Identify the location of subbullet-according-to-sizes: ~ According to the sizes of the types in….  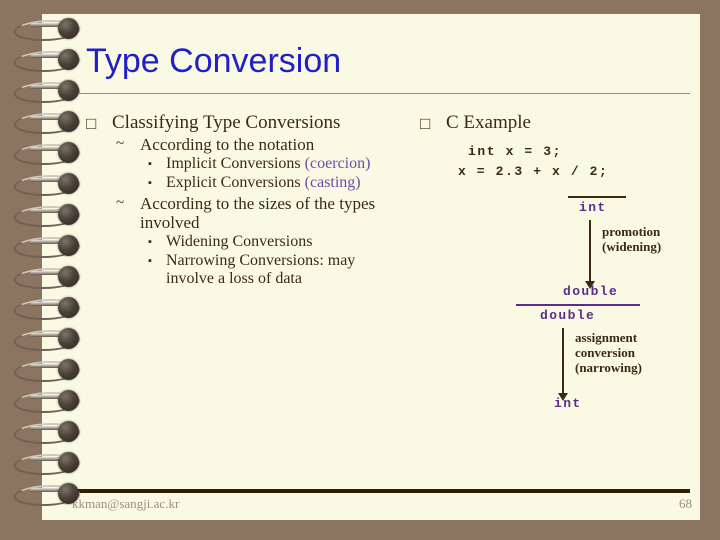
(241, 213).